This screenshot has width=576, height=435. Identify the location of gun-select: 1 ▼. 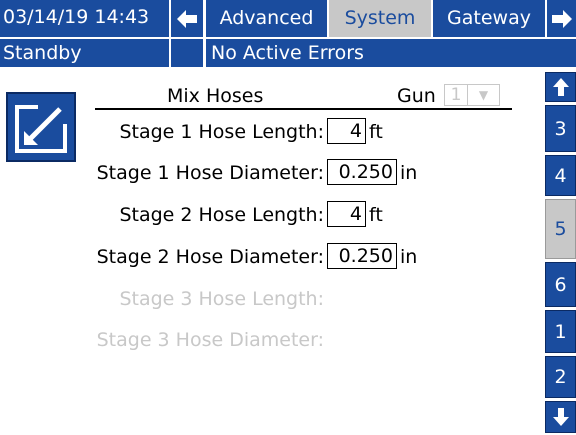
(472, 95).